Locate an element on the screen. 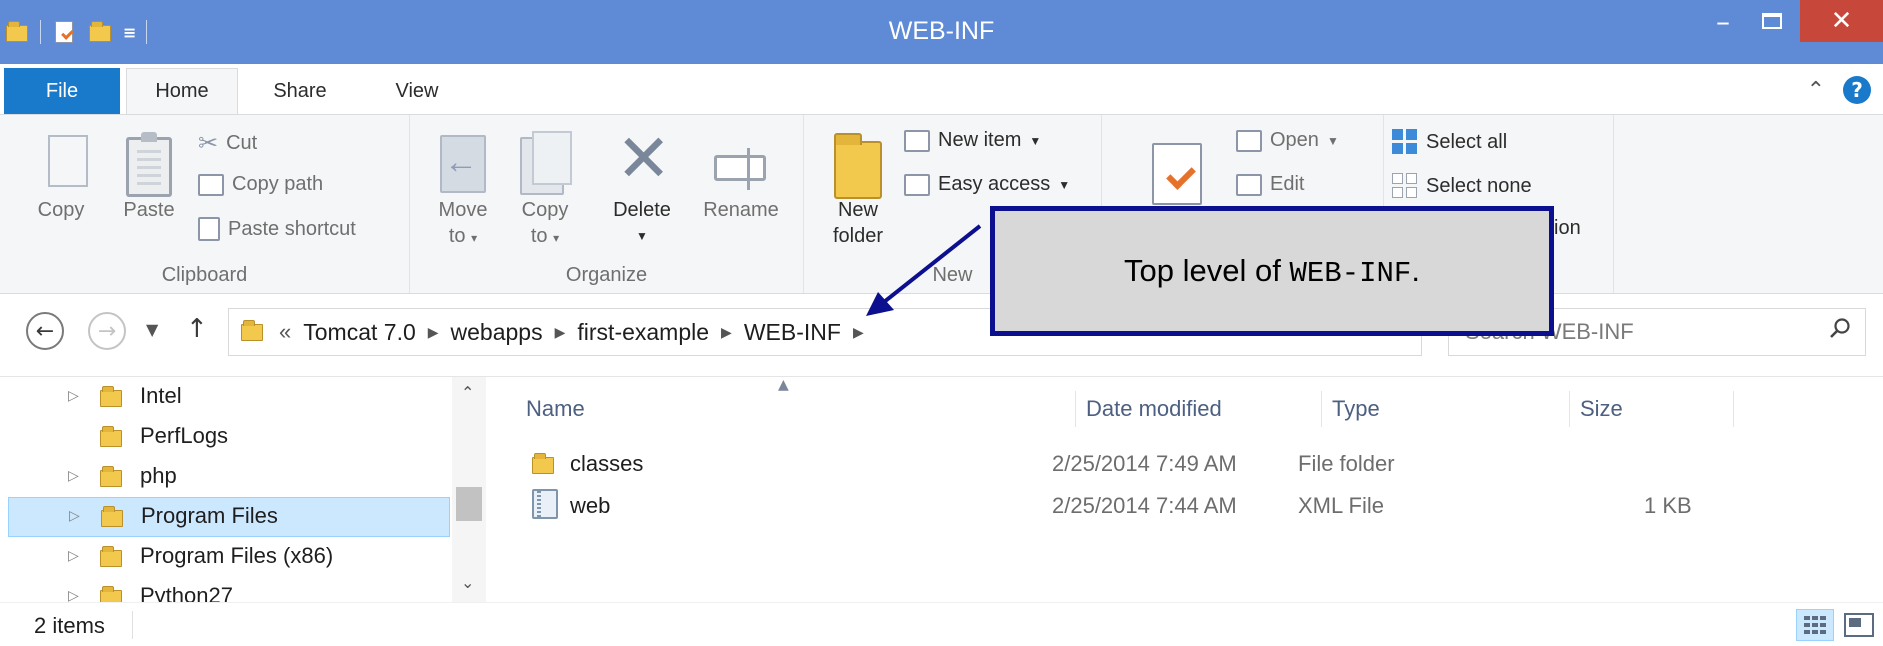 The width and height of the screenshot is (1883, 646). tree-item-intel: ▷ Intel is located at coordinates (229, 397).